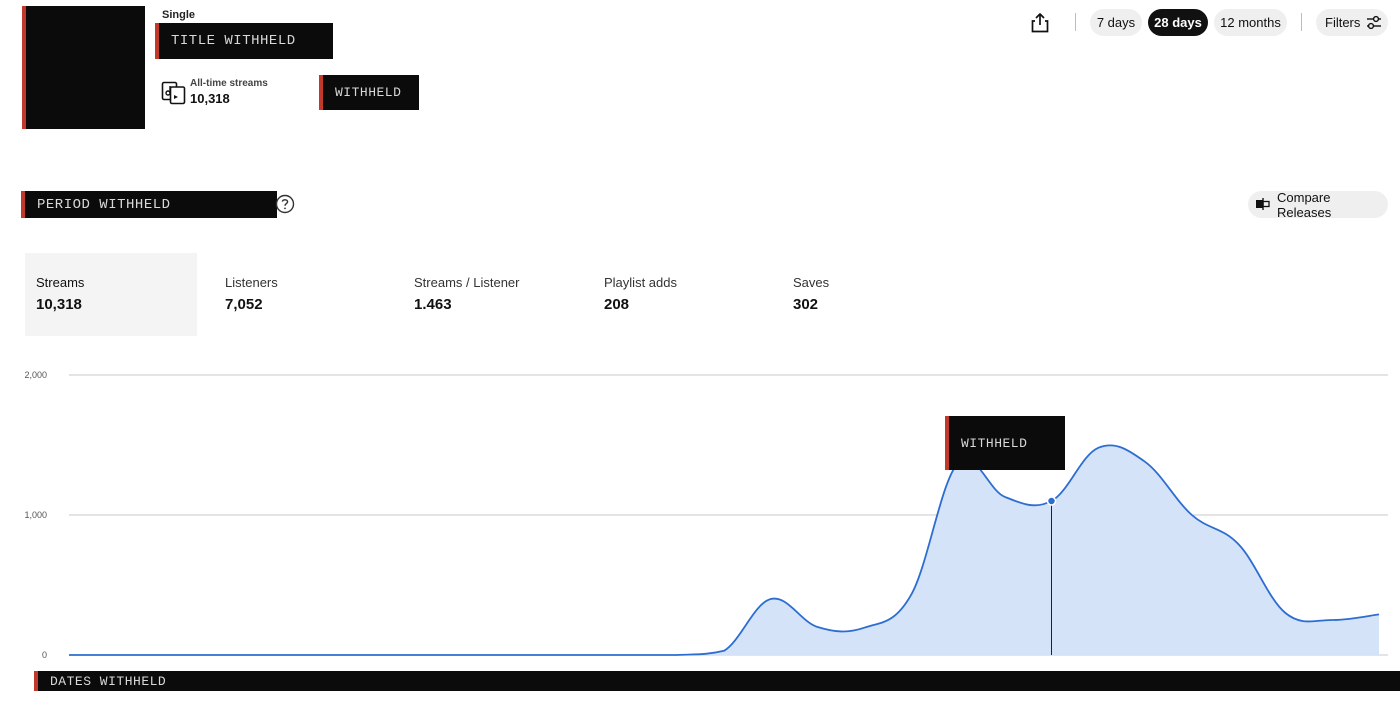  I want to click on compare-releases-label: Compare Releases, so click(1304, 204).